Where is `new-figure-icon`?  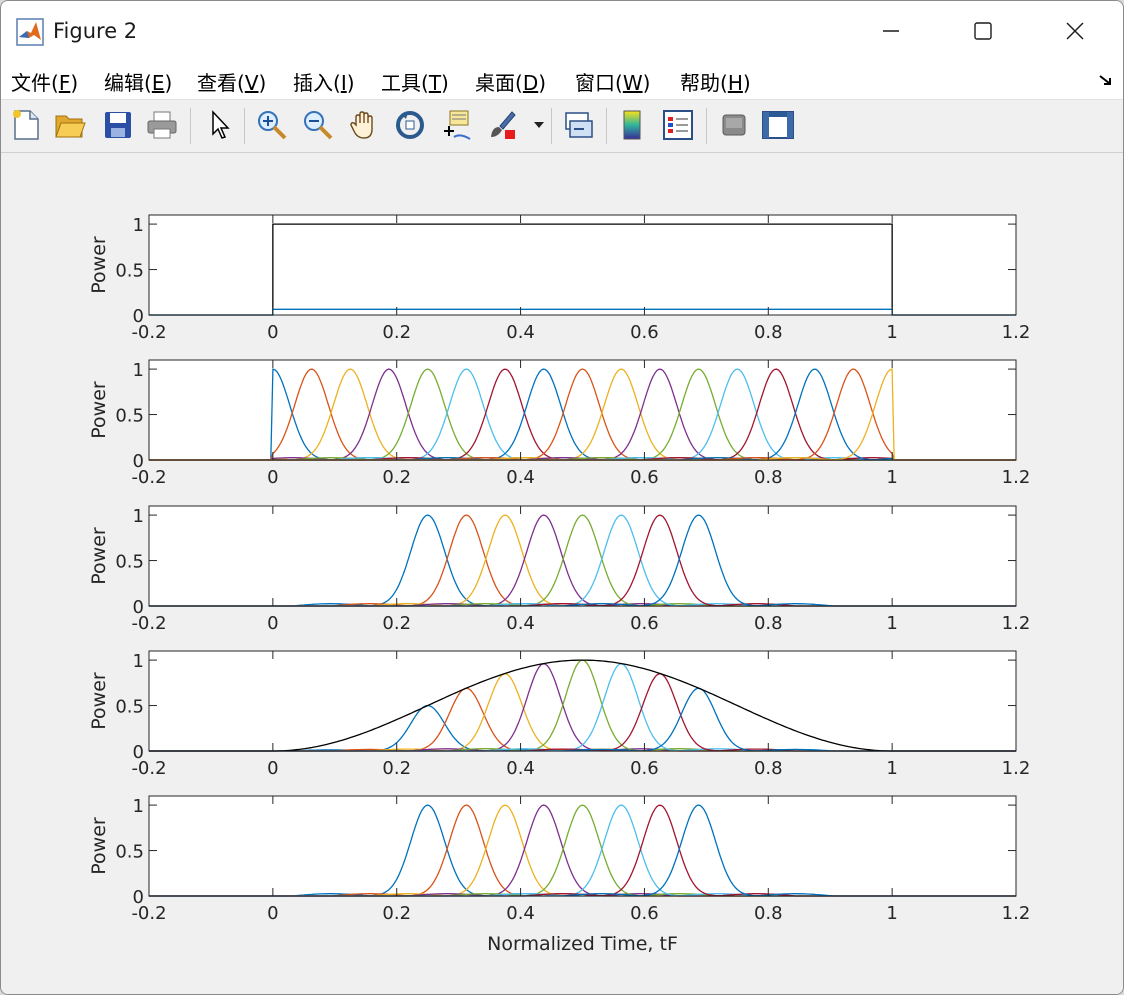 new-figure-icon is located at coordinates (26, 125).